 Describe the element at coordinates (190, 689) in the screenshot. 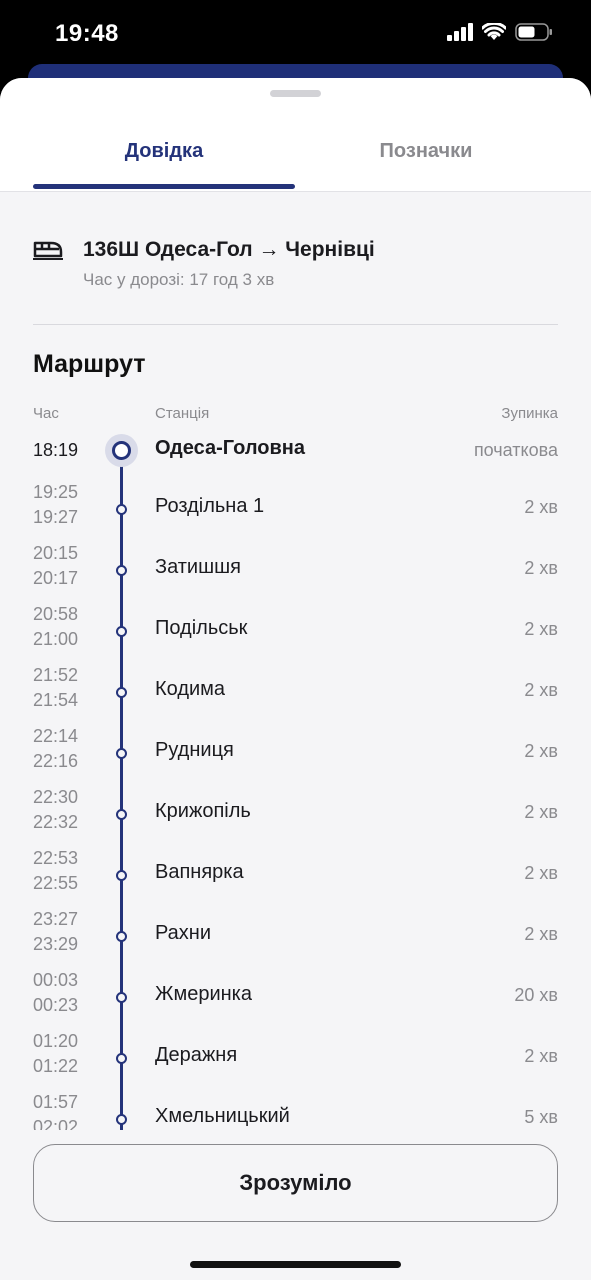

I see `station-name: Кодима` at that location.